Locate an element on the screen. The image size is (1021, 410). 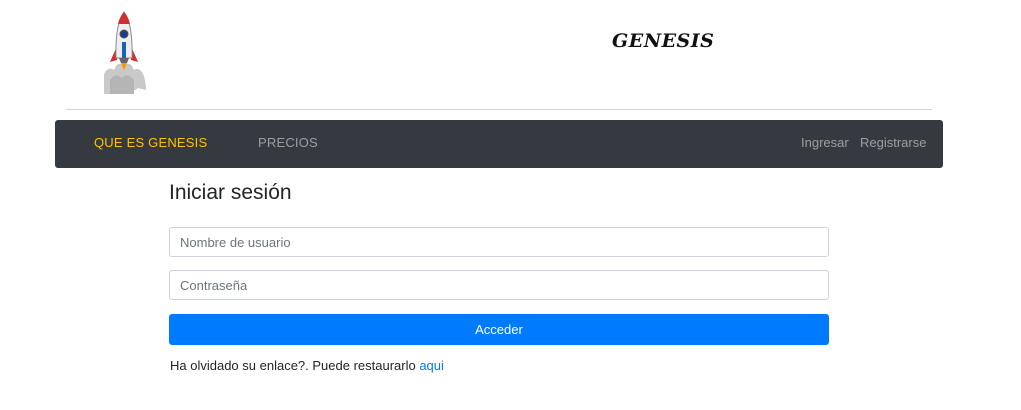
nav-item-que-es-genesis: QUE ES GENESIS is located at coordinates (150, 143).